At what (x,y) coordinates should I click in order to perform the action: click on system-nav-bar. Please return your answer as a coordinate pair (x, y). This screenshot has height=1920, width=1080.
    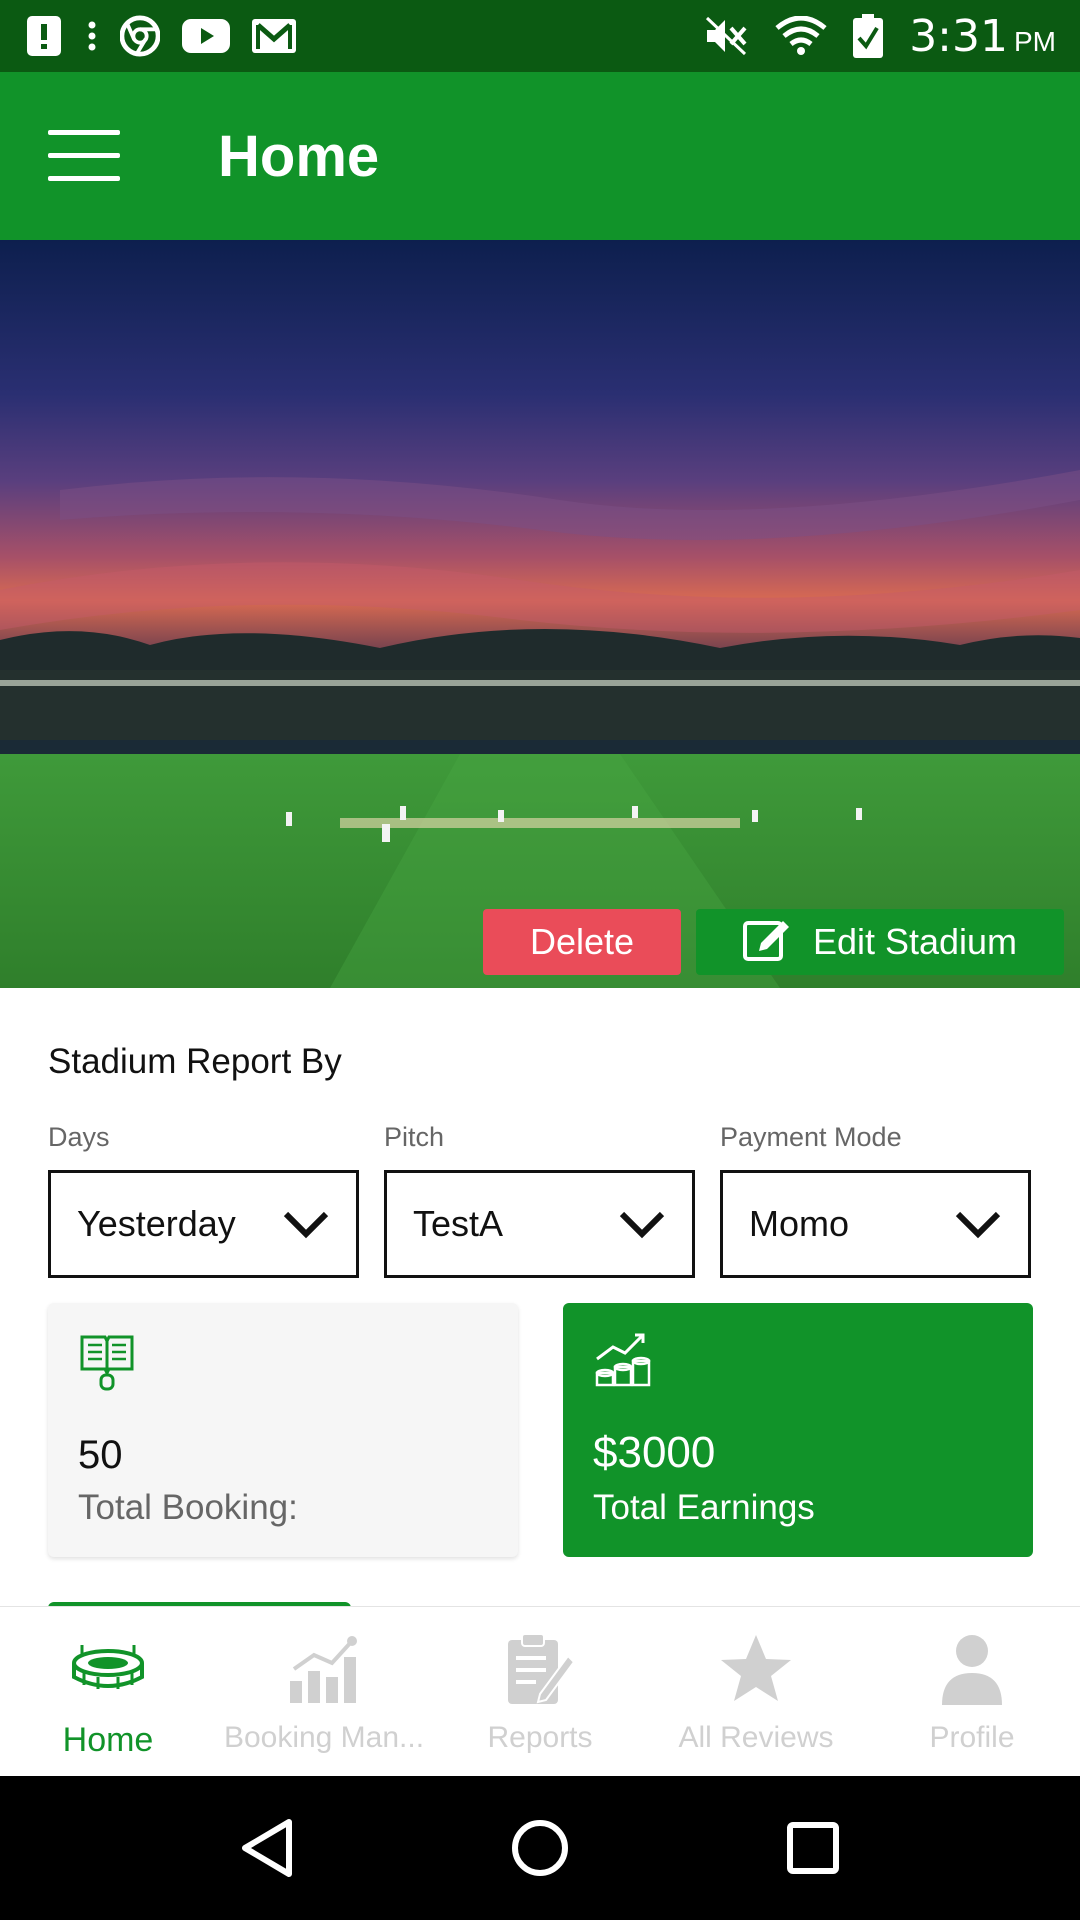
    Looking at the image, I should click on (540, 1848).